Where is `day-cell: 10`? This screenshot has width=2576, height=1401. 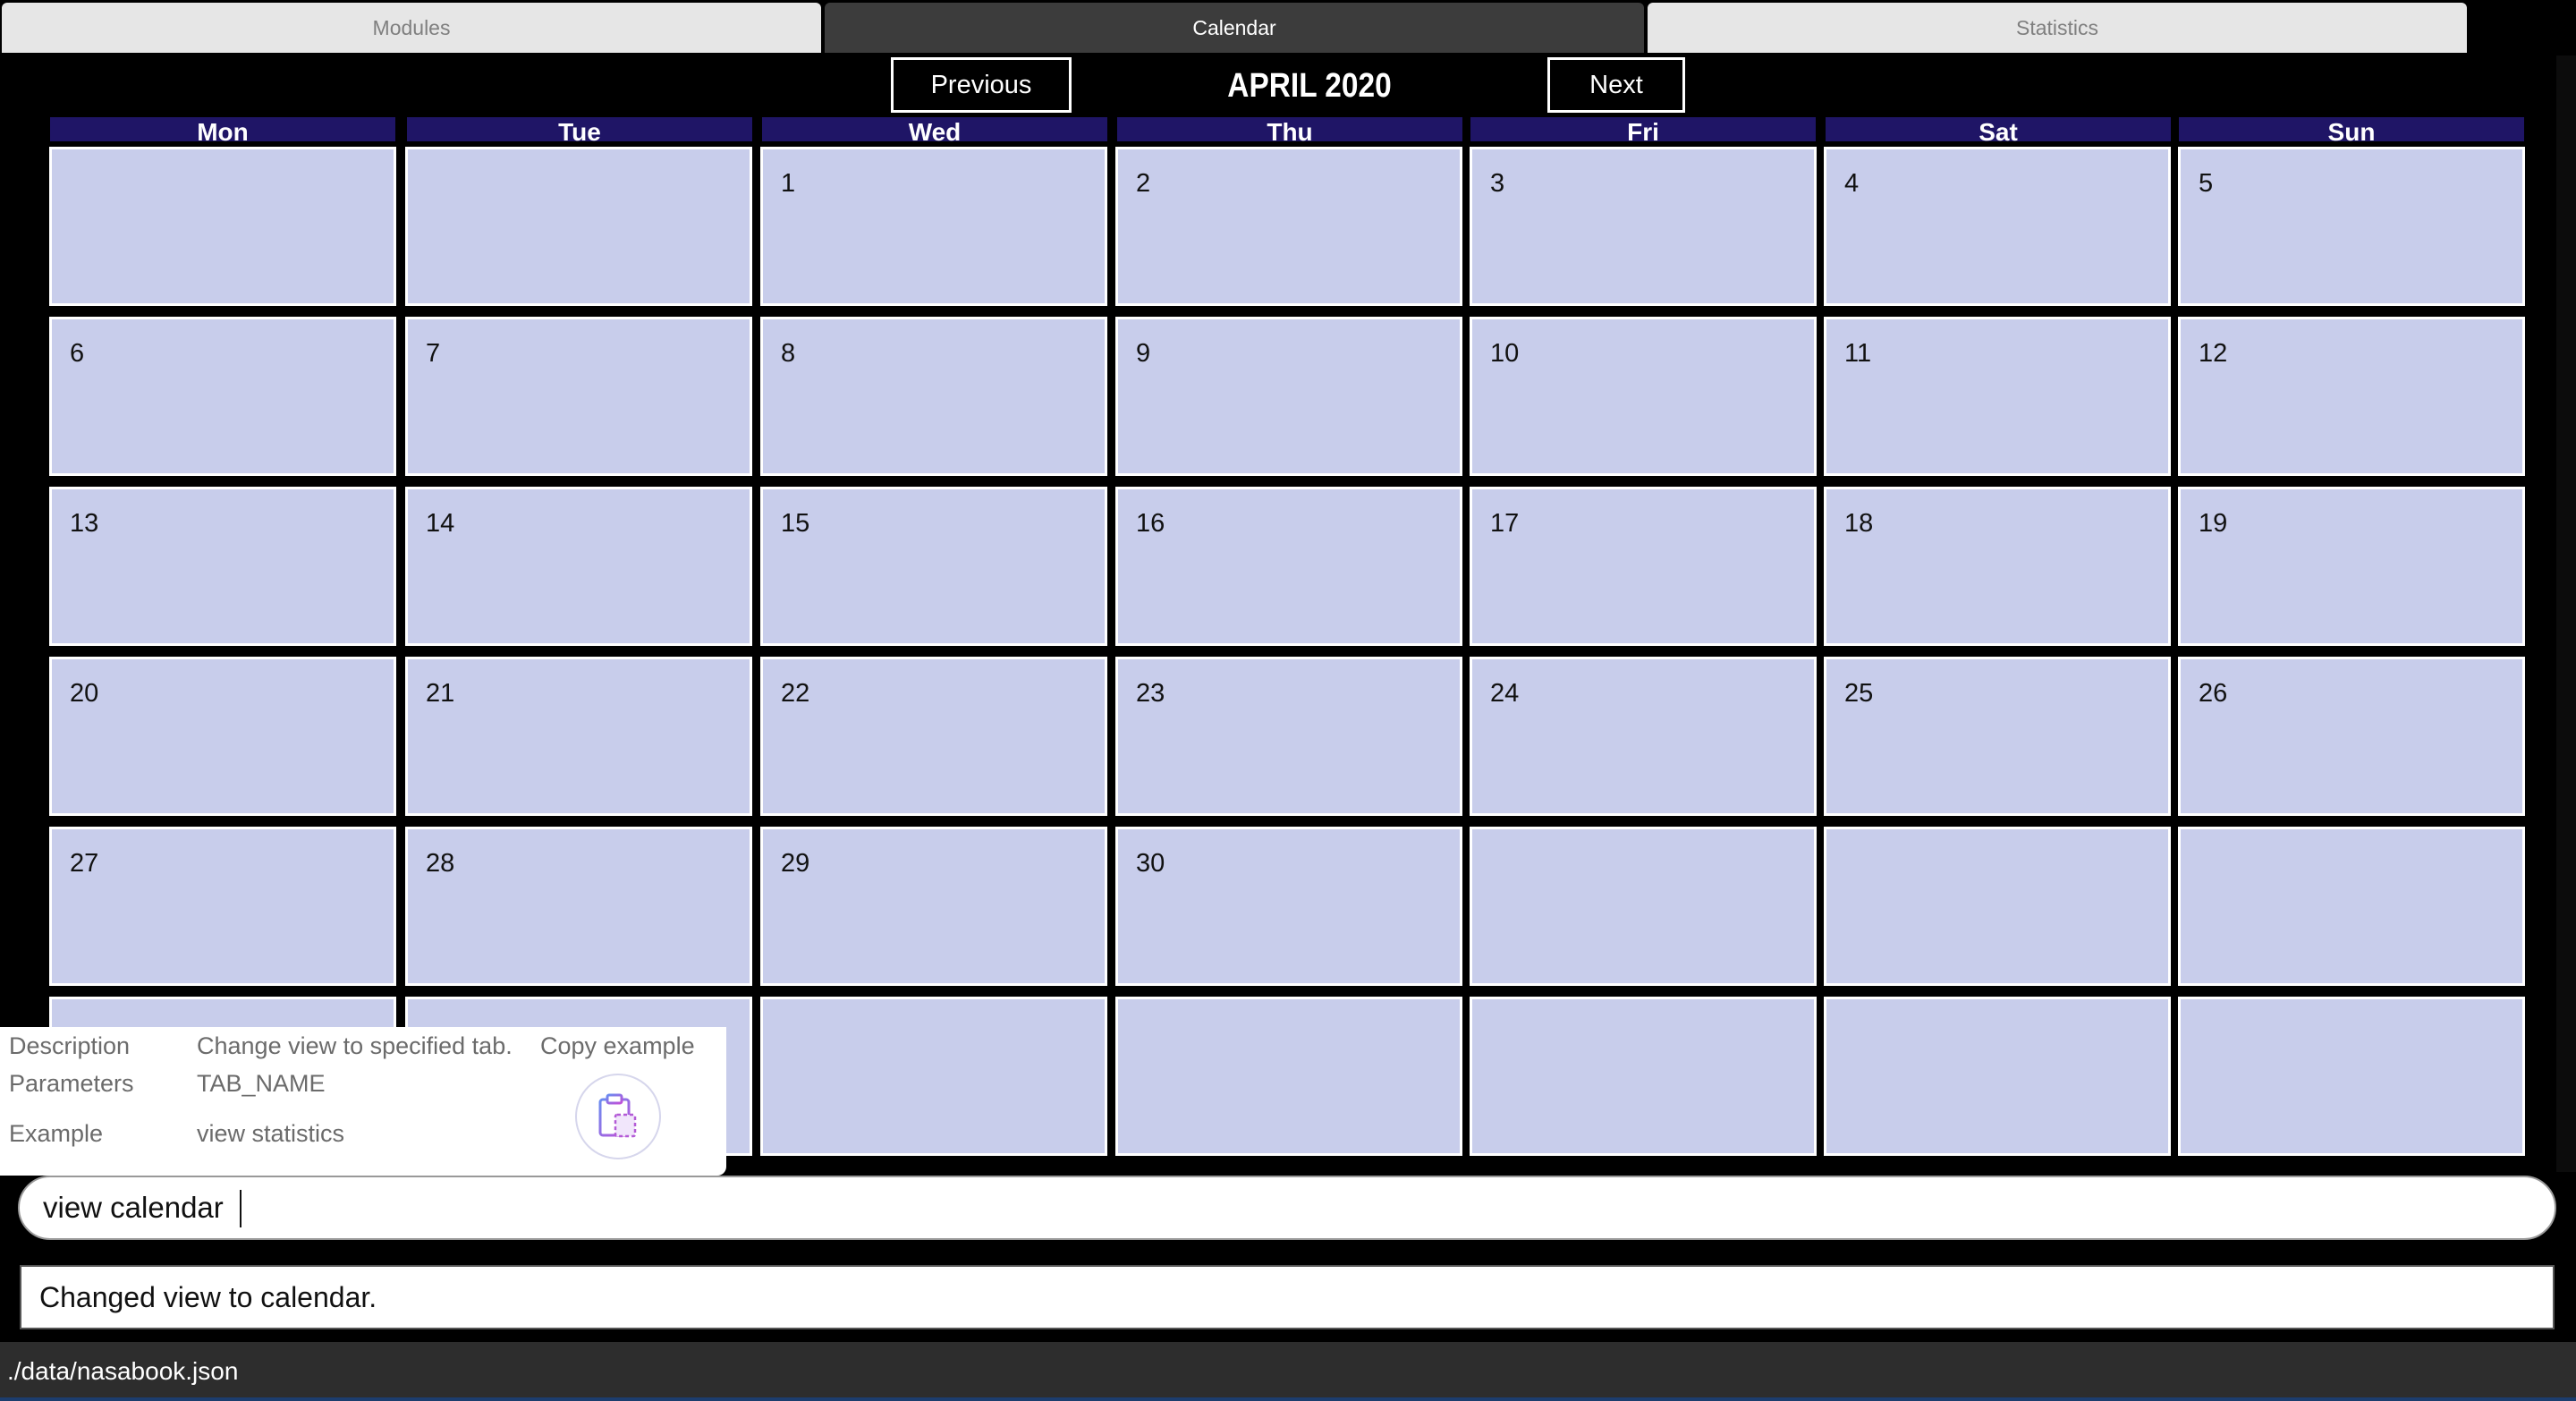
day-cell: 10 is located at coordinates (1643, 396).